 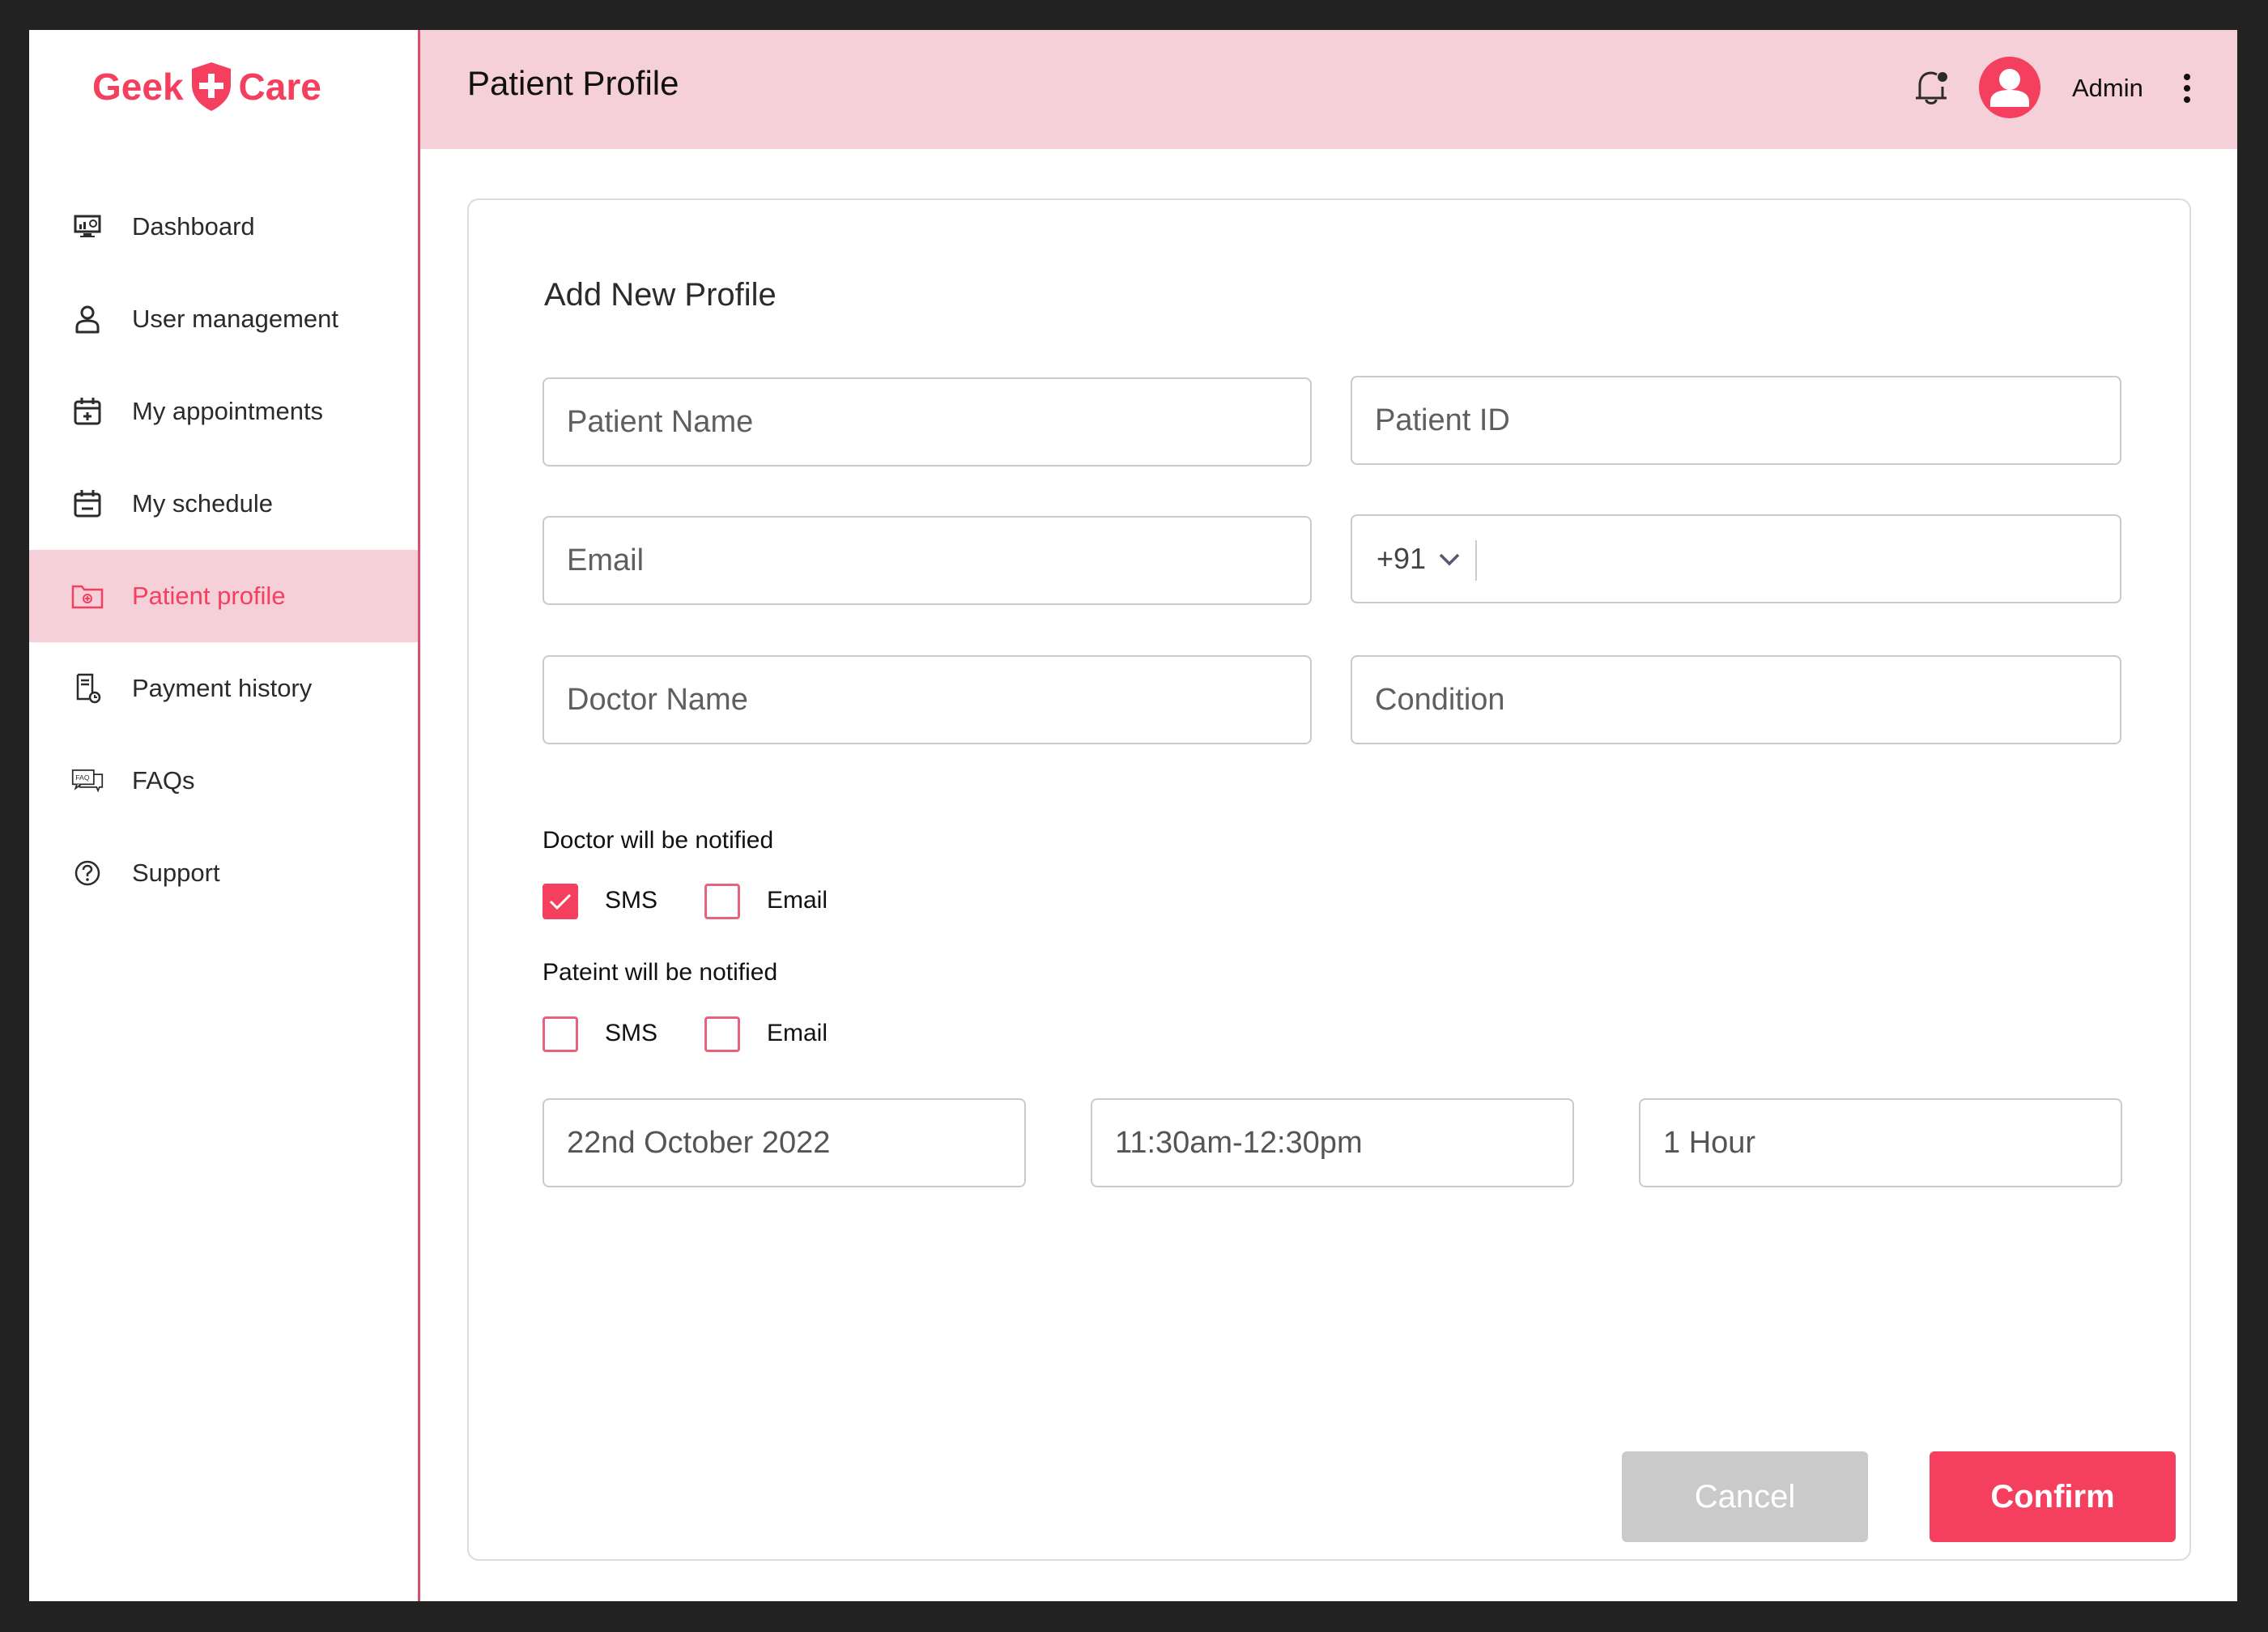 I want to click on medical-folder-icon, so click(x=87, y=596).